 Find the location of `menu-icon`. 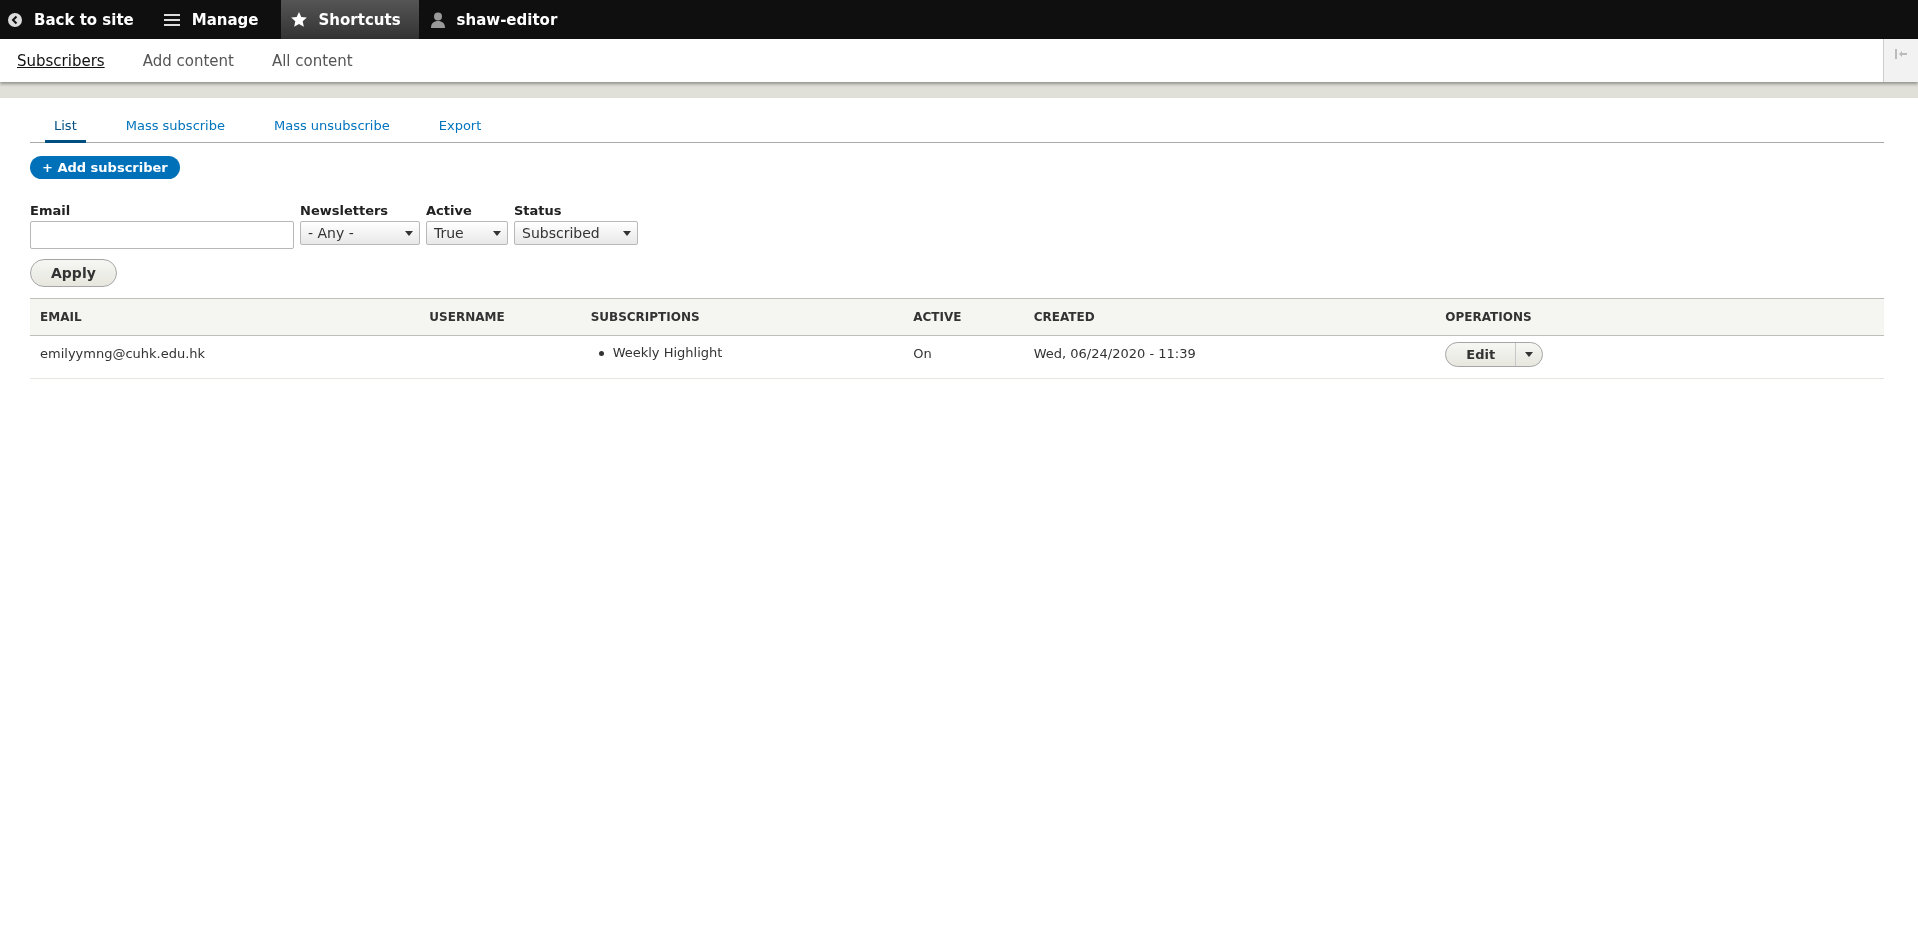

menu-icon is located at coordinates (171, 19).